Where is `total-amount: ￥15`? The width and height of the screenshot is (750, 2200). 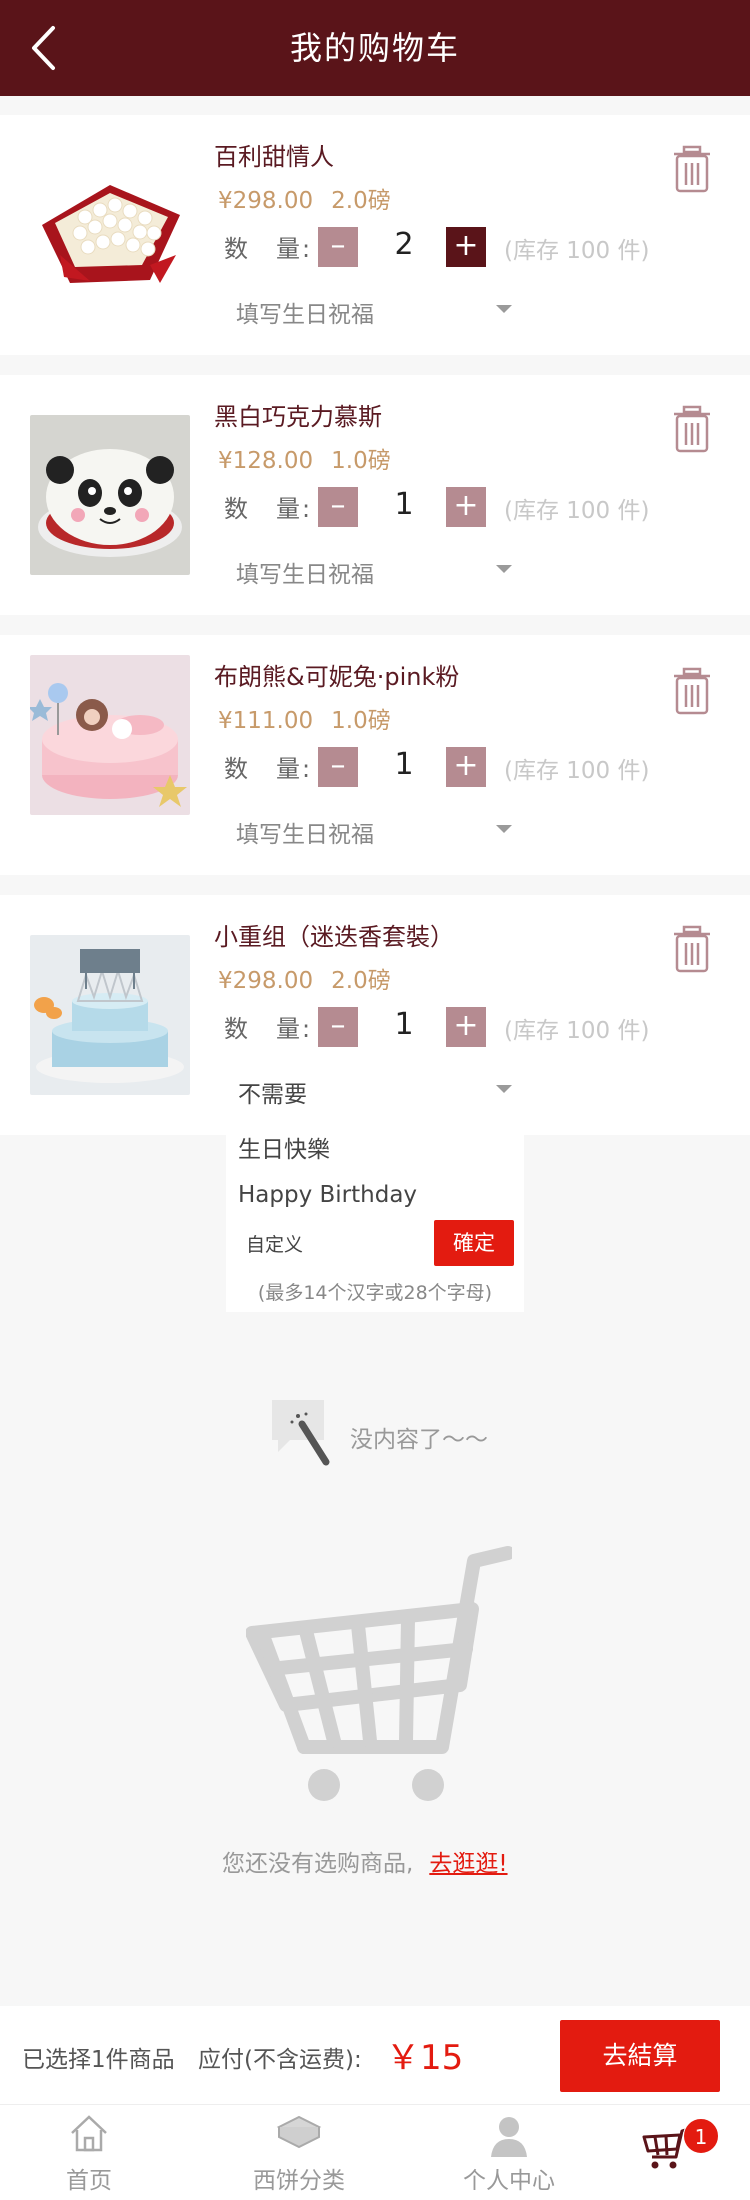 total-amount: ￥15 is located at coordinates (425, 2058).